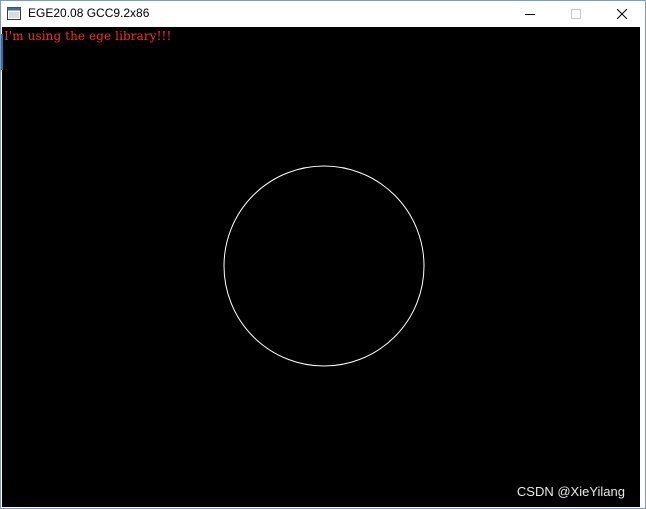  I want to click on title-bar: EGE20.08 GCC9.2x86, so click(323, 14).